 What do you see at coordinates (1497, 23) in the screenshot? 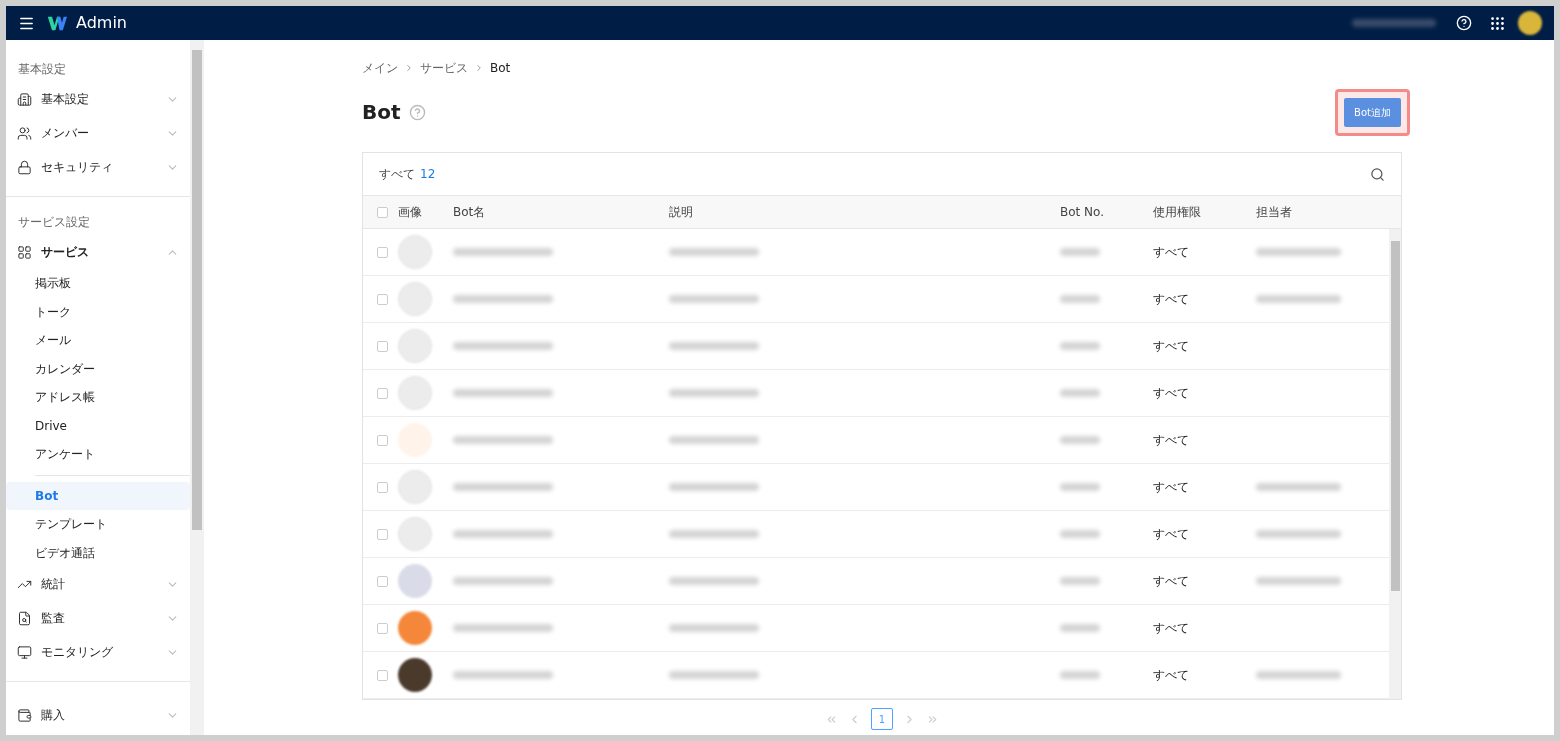
I see `apps-icon` at bounding box center [1497, 23].